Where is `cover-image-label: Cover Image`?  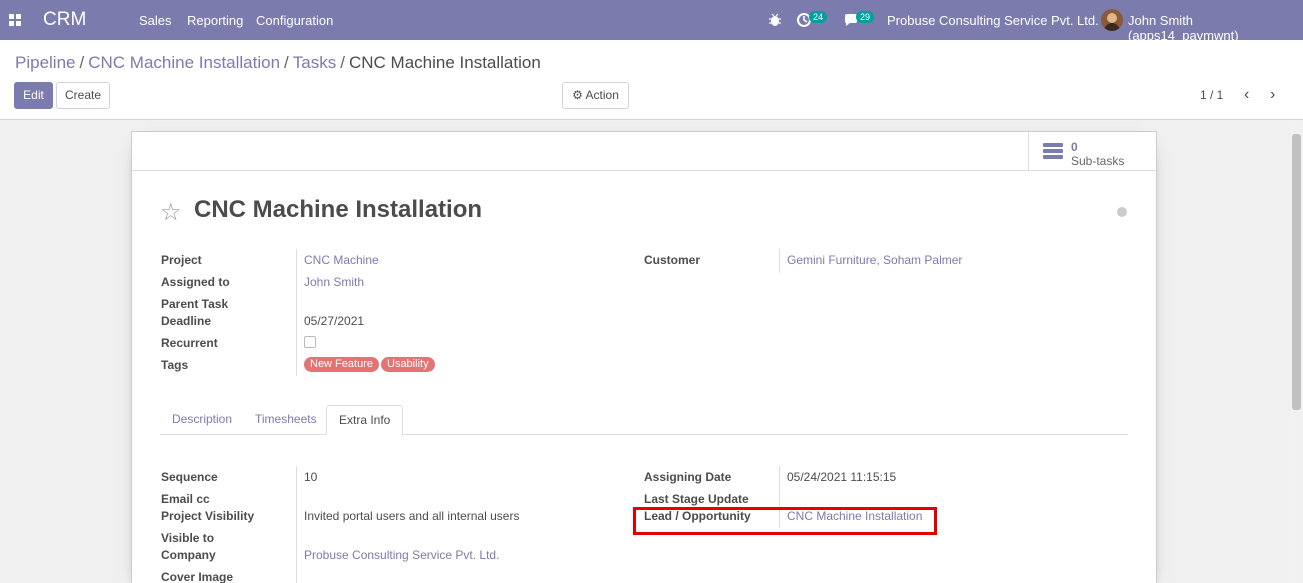
cover-image-label: Cover Image is located at coordinates (197, 576).